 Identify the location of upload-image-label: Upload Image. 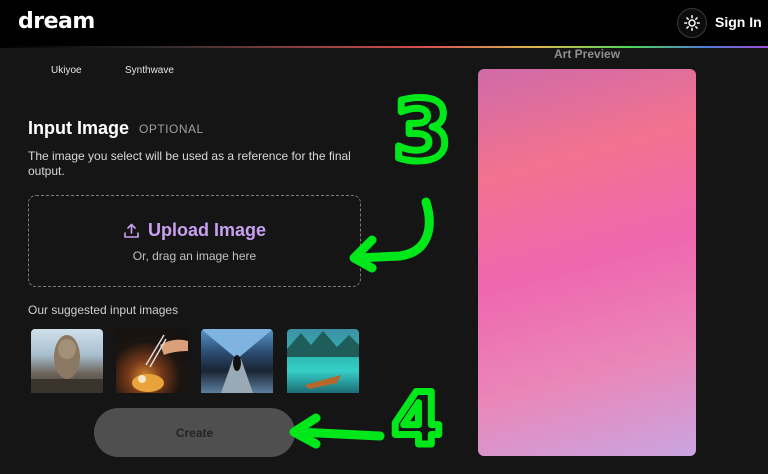
(207, 230).